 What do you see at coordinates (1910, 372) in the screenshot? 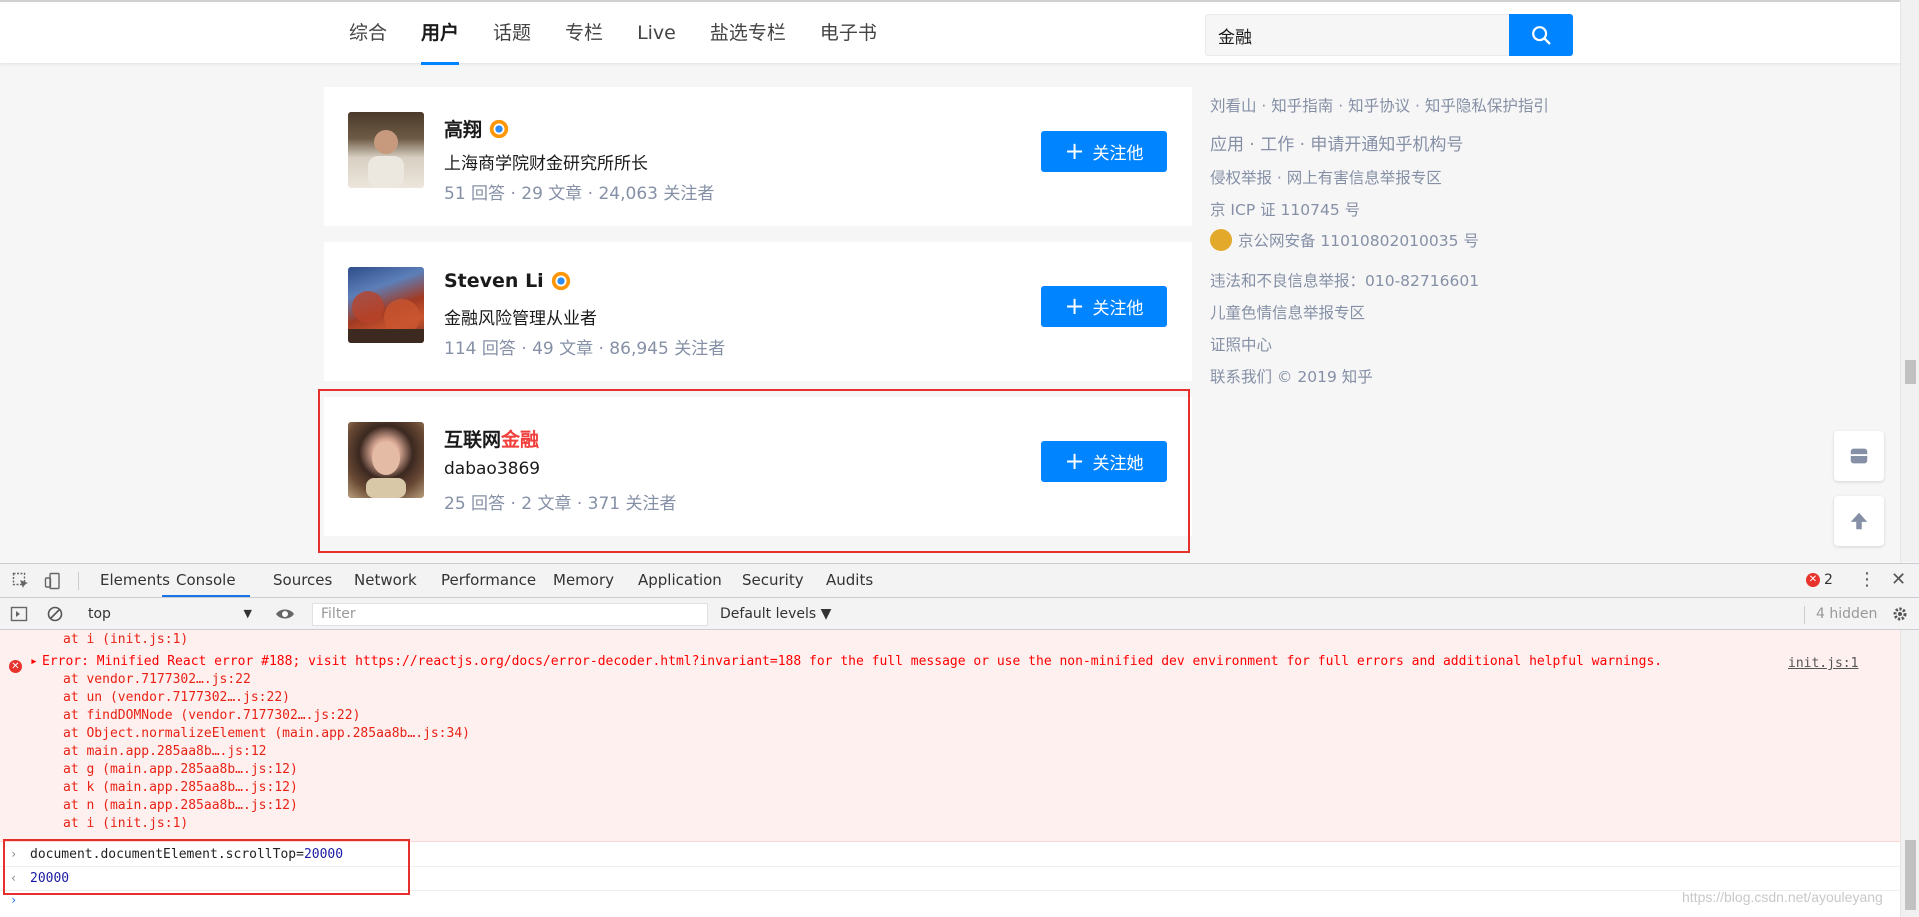
I see `page-scrollbar-thumb` at bounding box center [1910, 372].